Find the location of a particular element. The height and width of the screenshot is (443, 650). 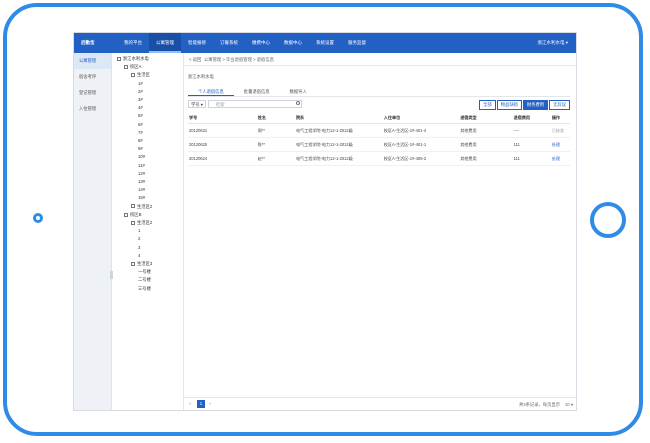

tree-node: 3# is located at coordinates (140, 99).